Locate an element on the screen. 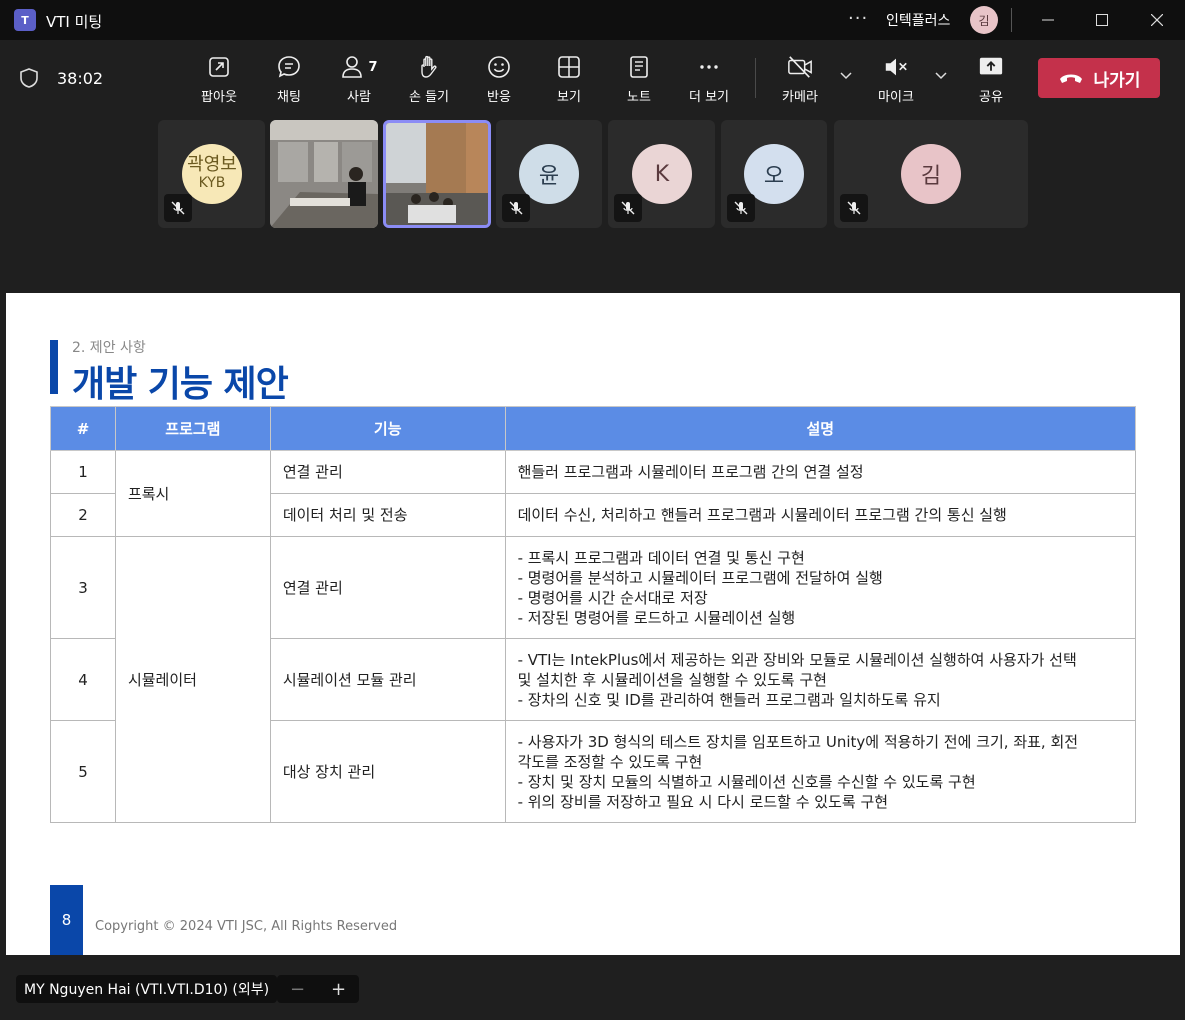 The height and width of the screenshot is (1020, 1185). minimize-icon is located at coordinates (1048, 20).